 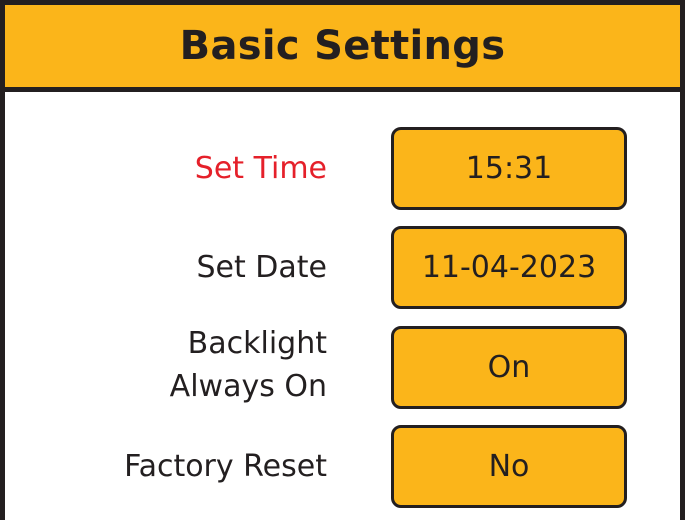 What do you see at coordinates (225, 466) in the screenshot?
I see `factory-reset-label: Factory Reset` at bounding box center [225, 466].